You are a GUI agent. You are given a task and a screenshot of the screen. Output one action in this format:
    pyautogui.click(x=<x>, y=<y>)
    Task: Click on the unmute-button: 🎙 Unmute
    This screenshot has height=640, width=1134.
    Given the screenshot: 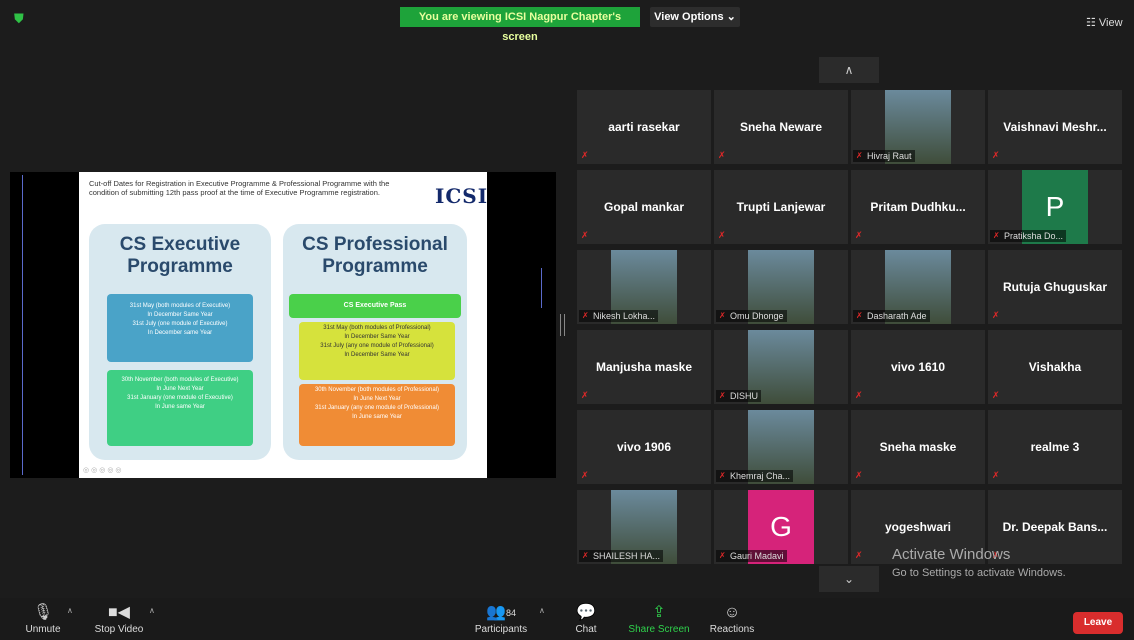 What is the action you would take?
    pyautogui.click(x=43, y=618)
    